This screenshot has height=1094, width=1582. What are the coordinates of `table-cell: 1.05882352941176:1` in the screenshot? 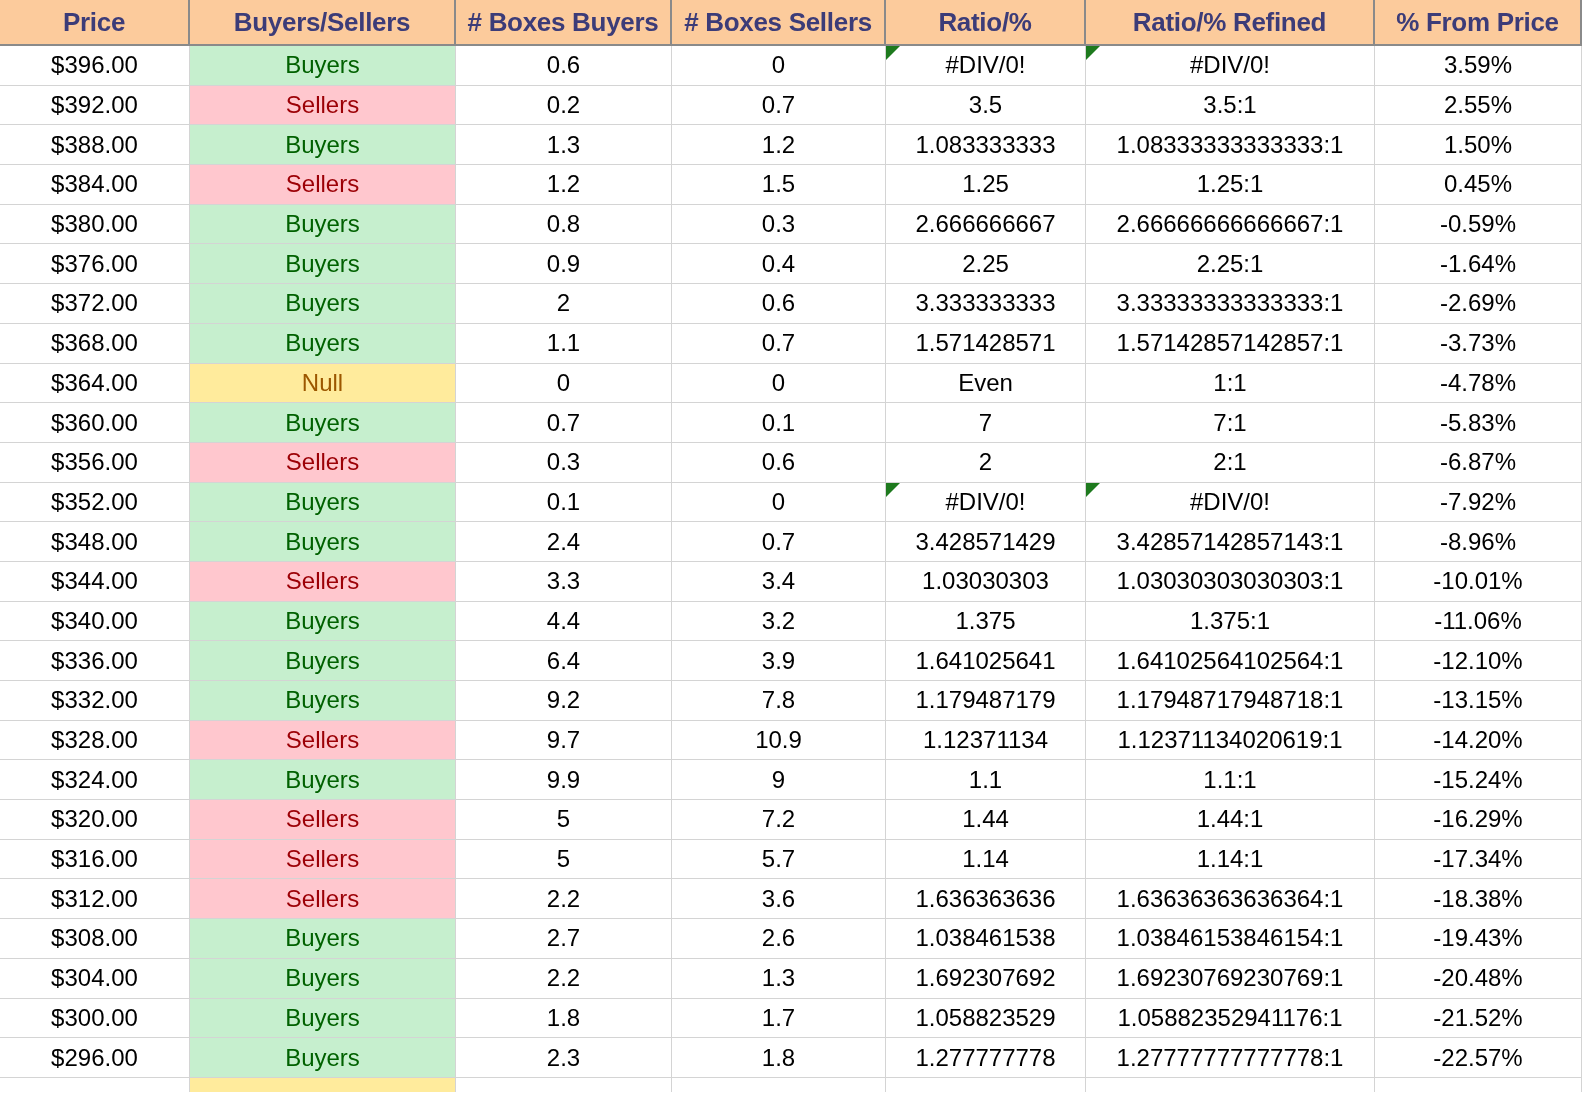 It's located at (1230, 1018).